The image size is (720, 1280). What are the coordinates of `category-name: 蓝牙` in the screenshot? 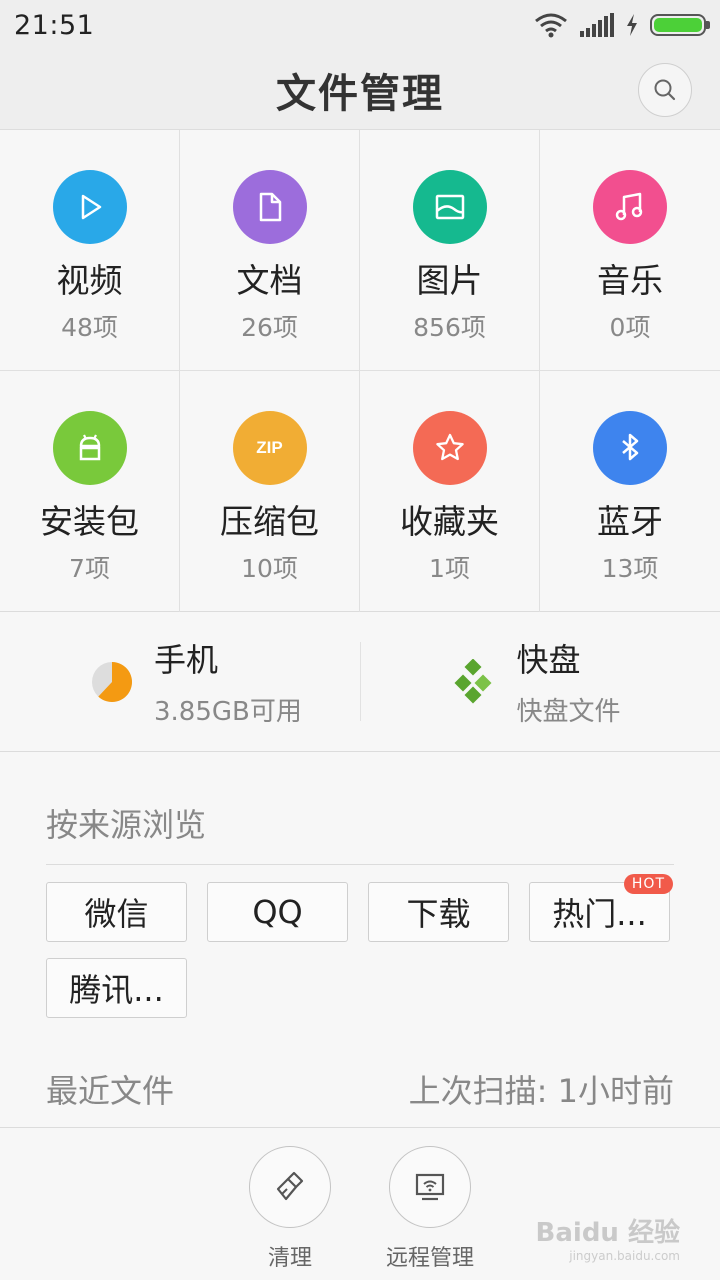 It's located at (630, 521).